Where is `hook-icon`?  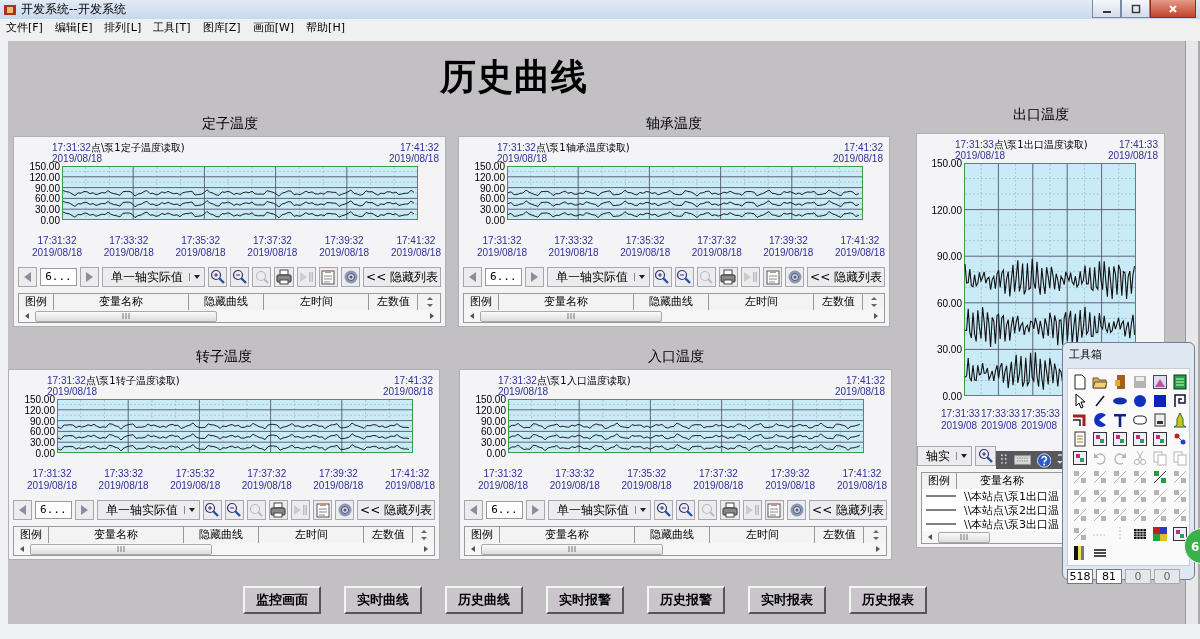 hook-icon is located at coordinates (1180, 400).